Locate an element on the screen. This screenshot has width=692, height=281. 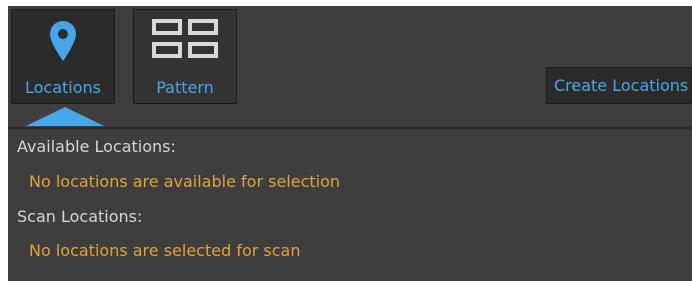
available-locations-label: Available Locations: is located at coordinates (96, 146).